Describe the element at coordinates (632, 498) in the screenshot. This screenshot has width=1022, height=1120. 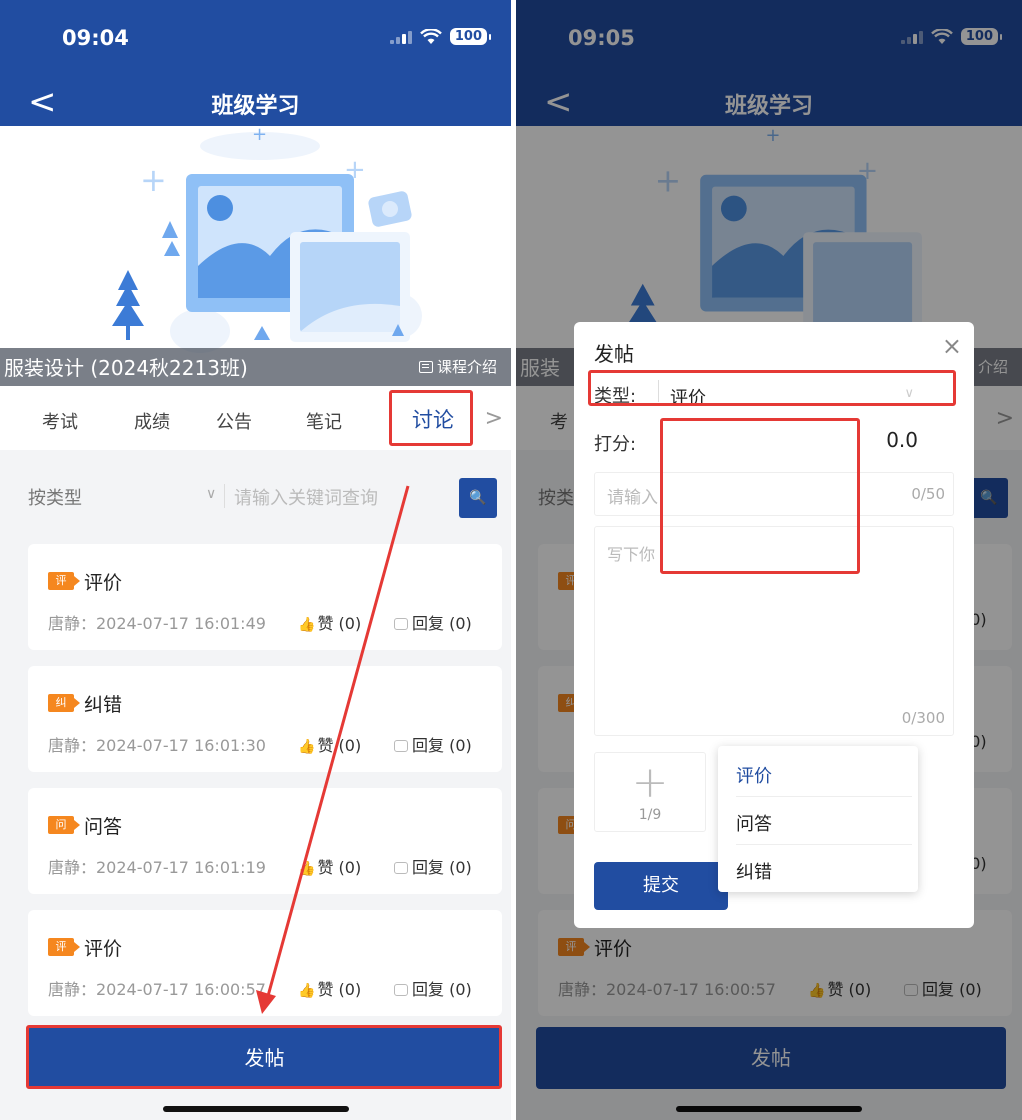
I see `title-placeholder: 请输入` at that location.